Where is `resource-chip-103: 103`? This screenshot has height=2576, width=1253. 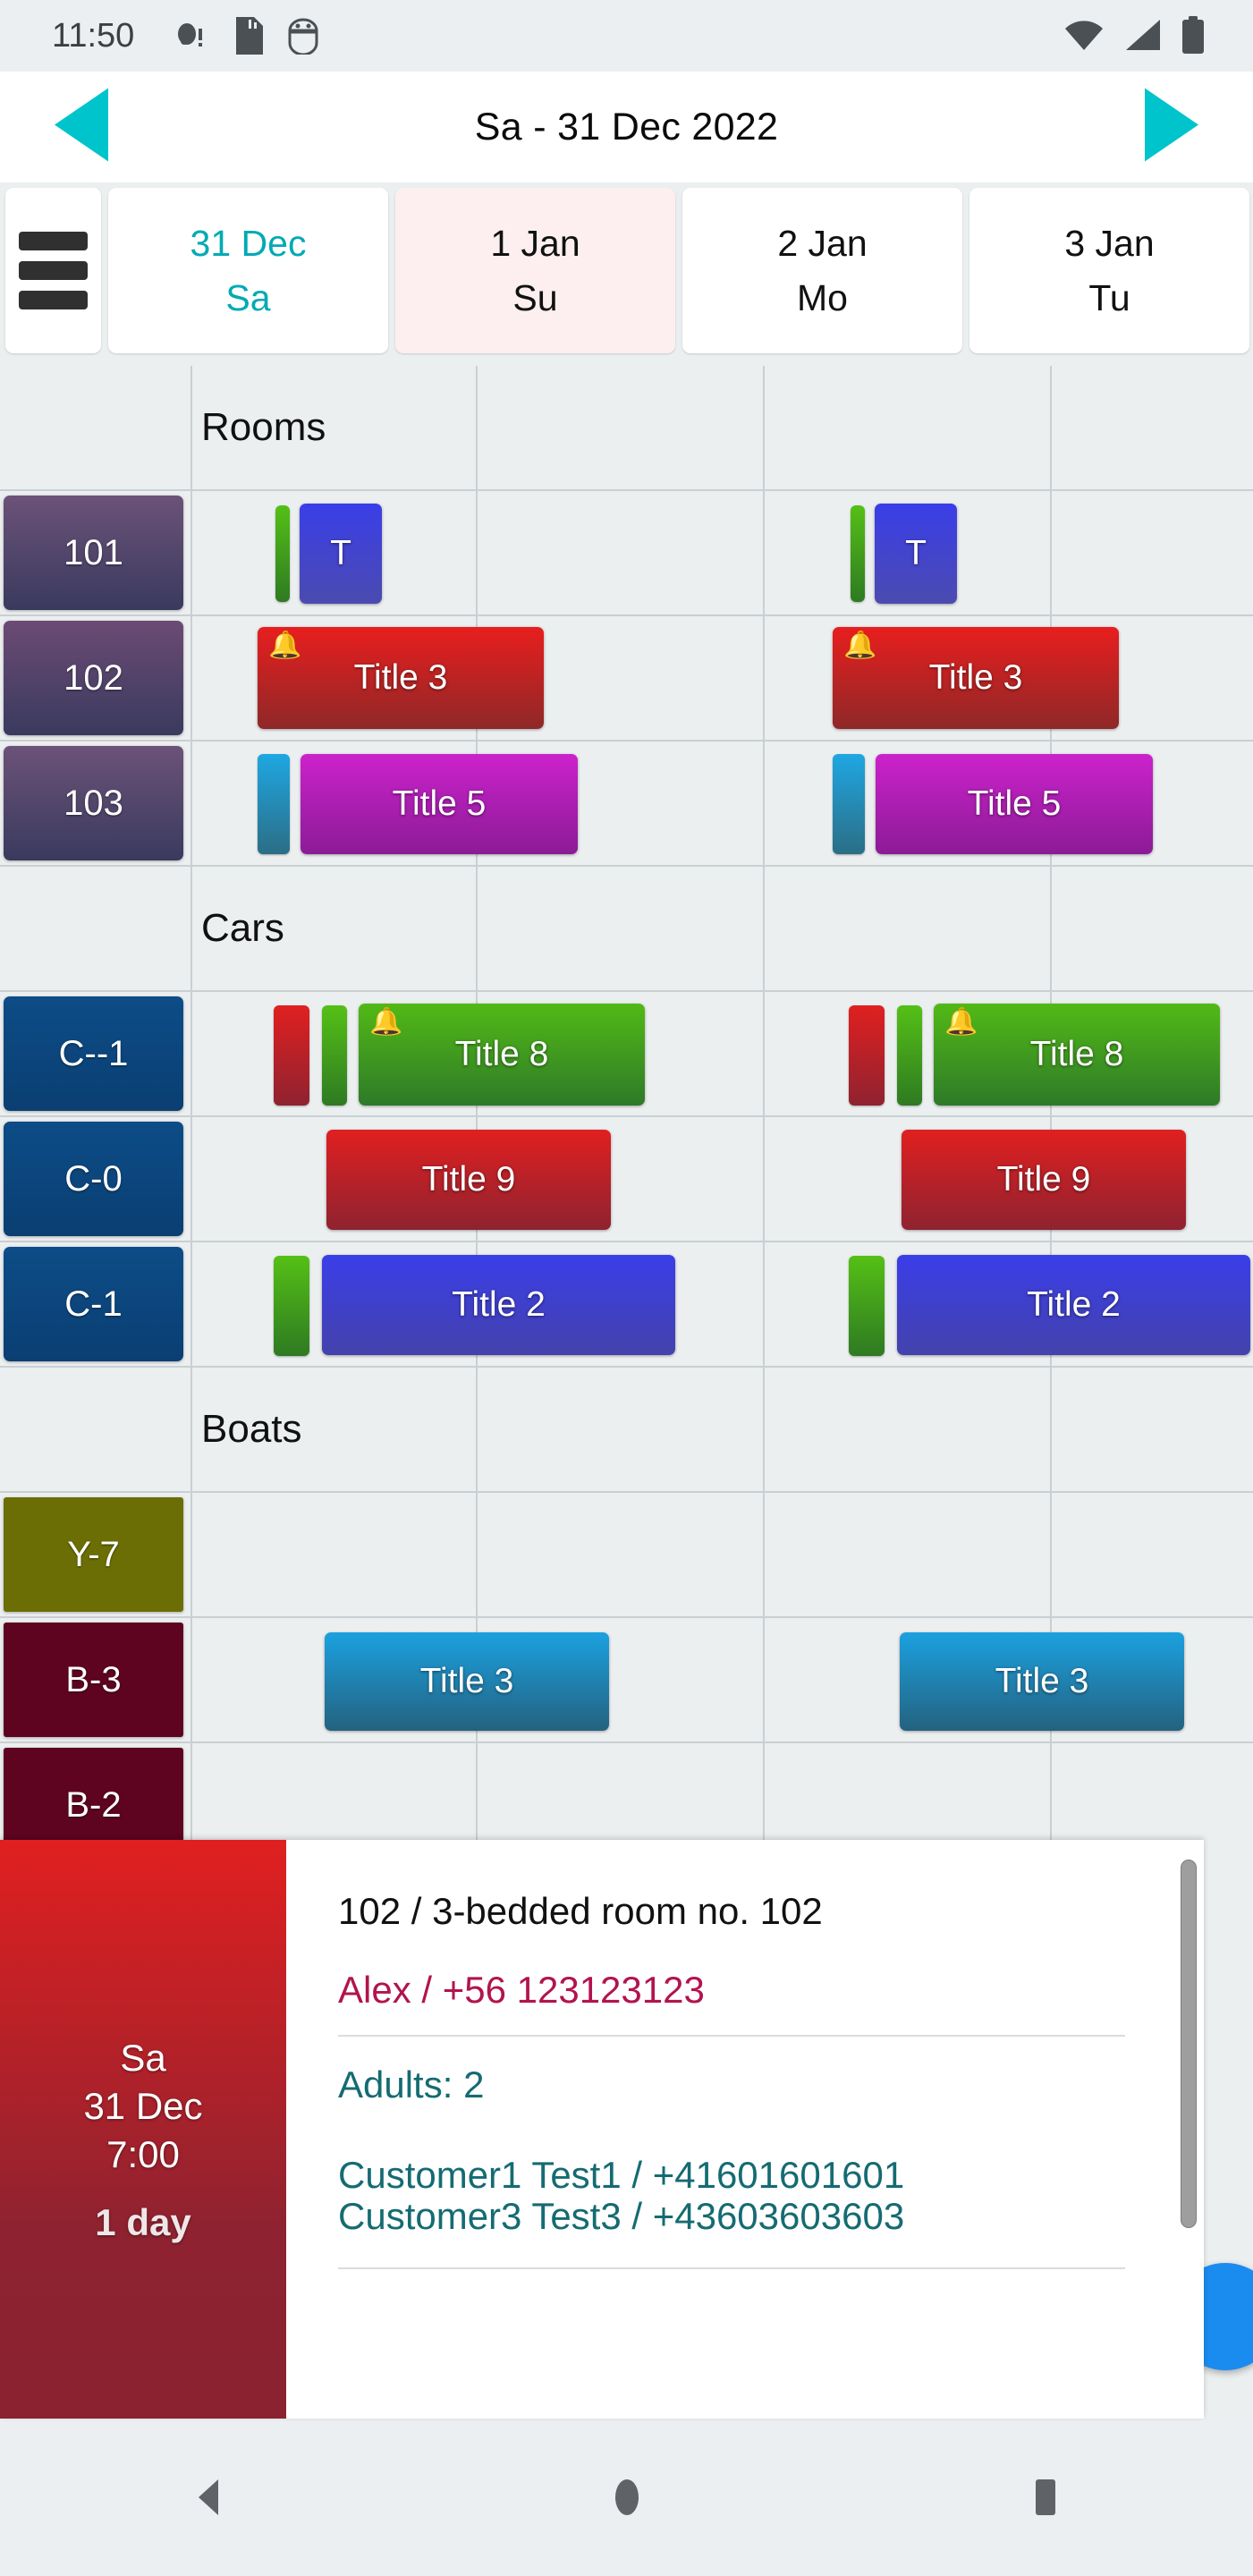
resource-chip-103: 103 is located at coordinates (93, 803).